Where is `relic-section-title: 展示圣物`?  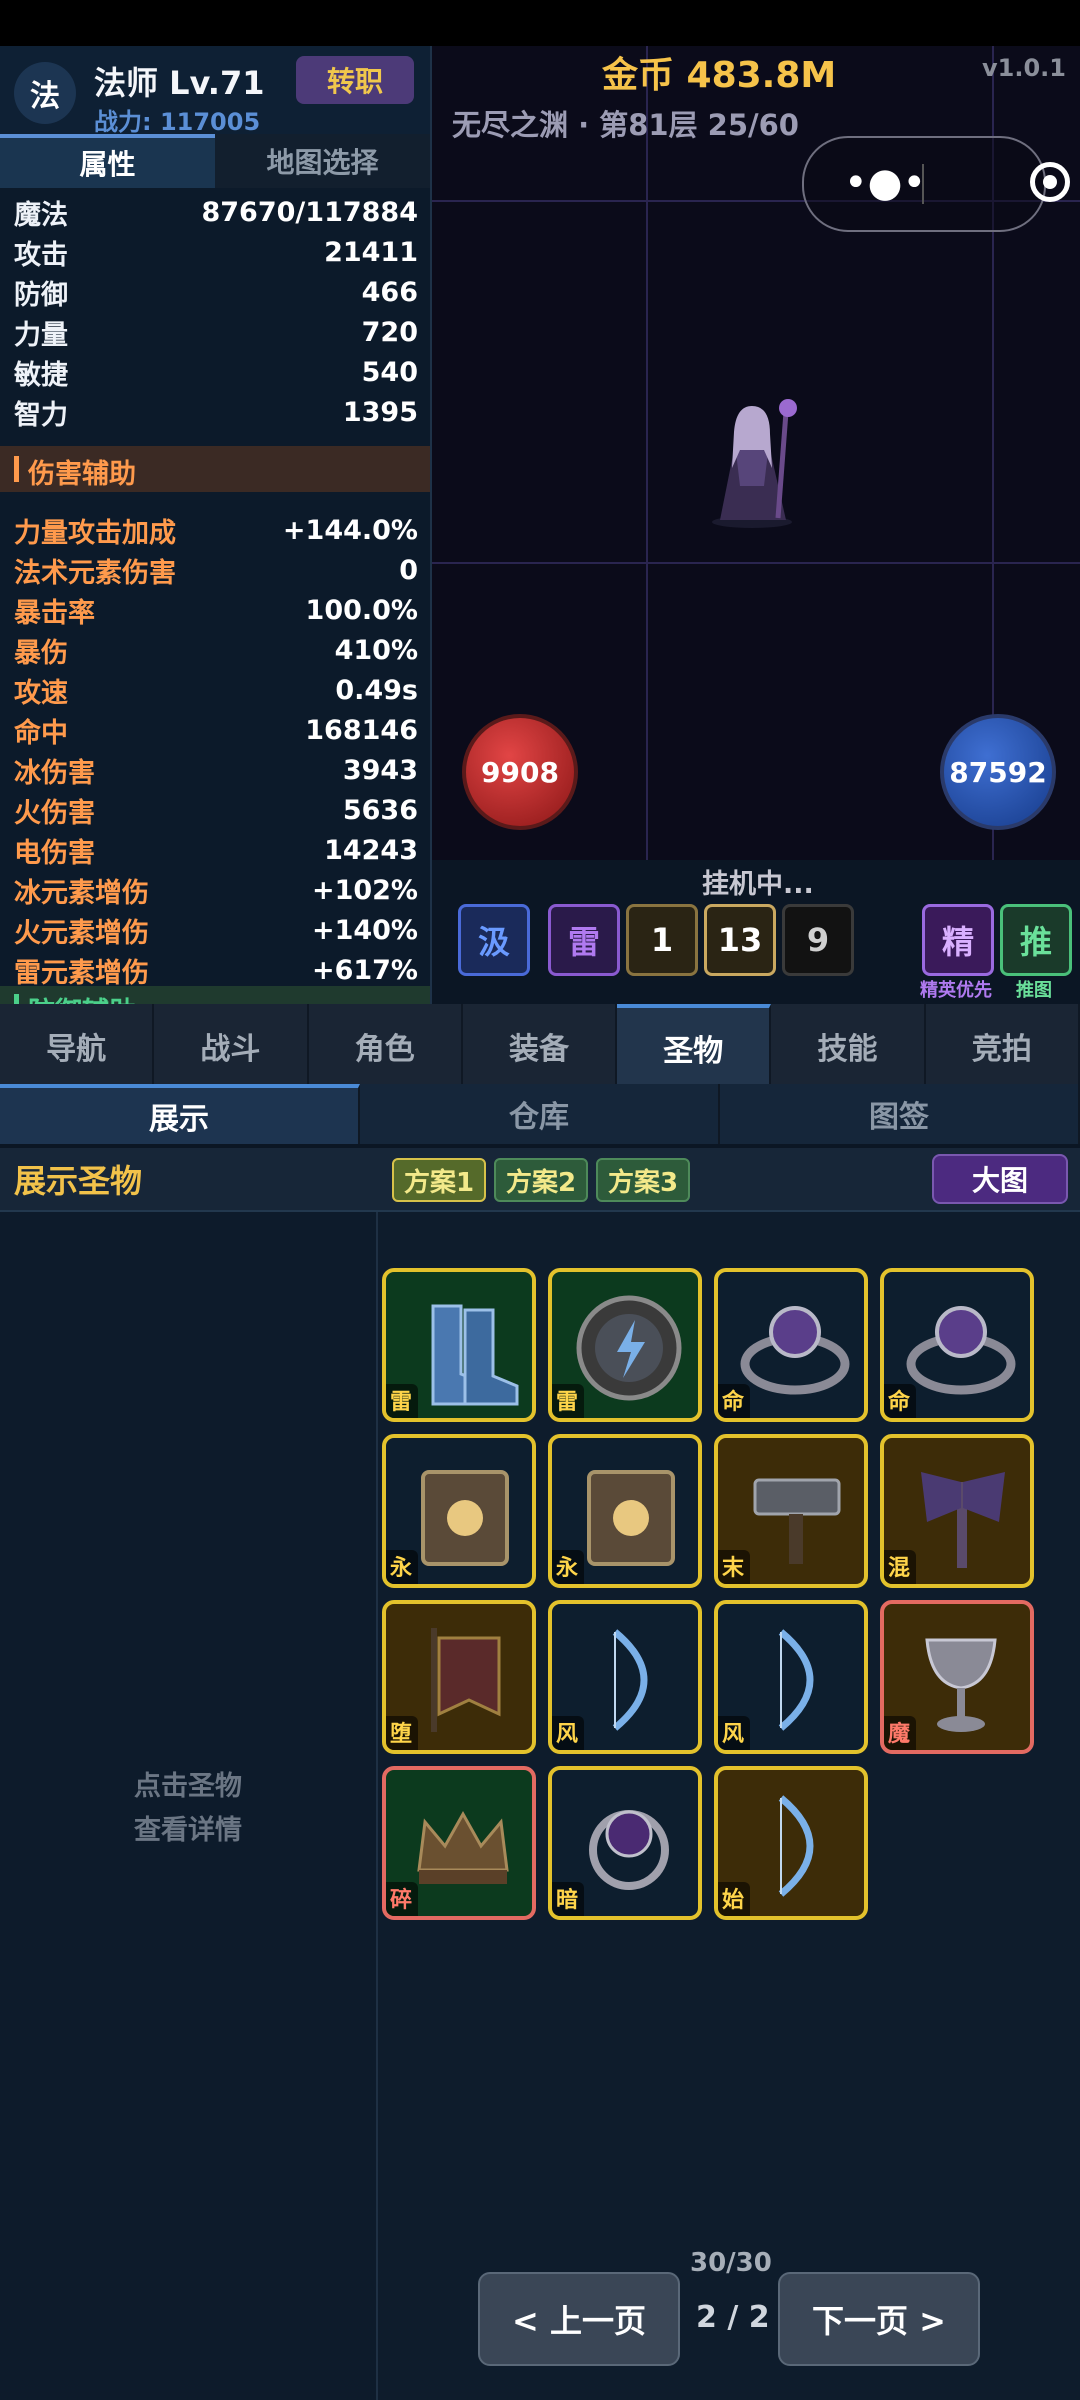
relic-section-title: 展示圣物 is located at coordinates (78, 1181).